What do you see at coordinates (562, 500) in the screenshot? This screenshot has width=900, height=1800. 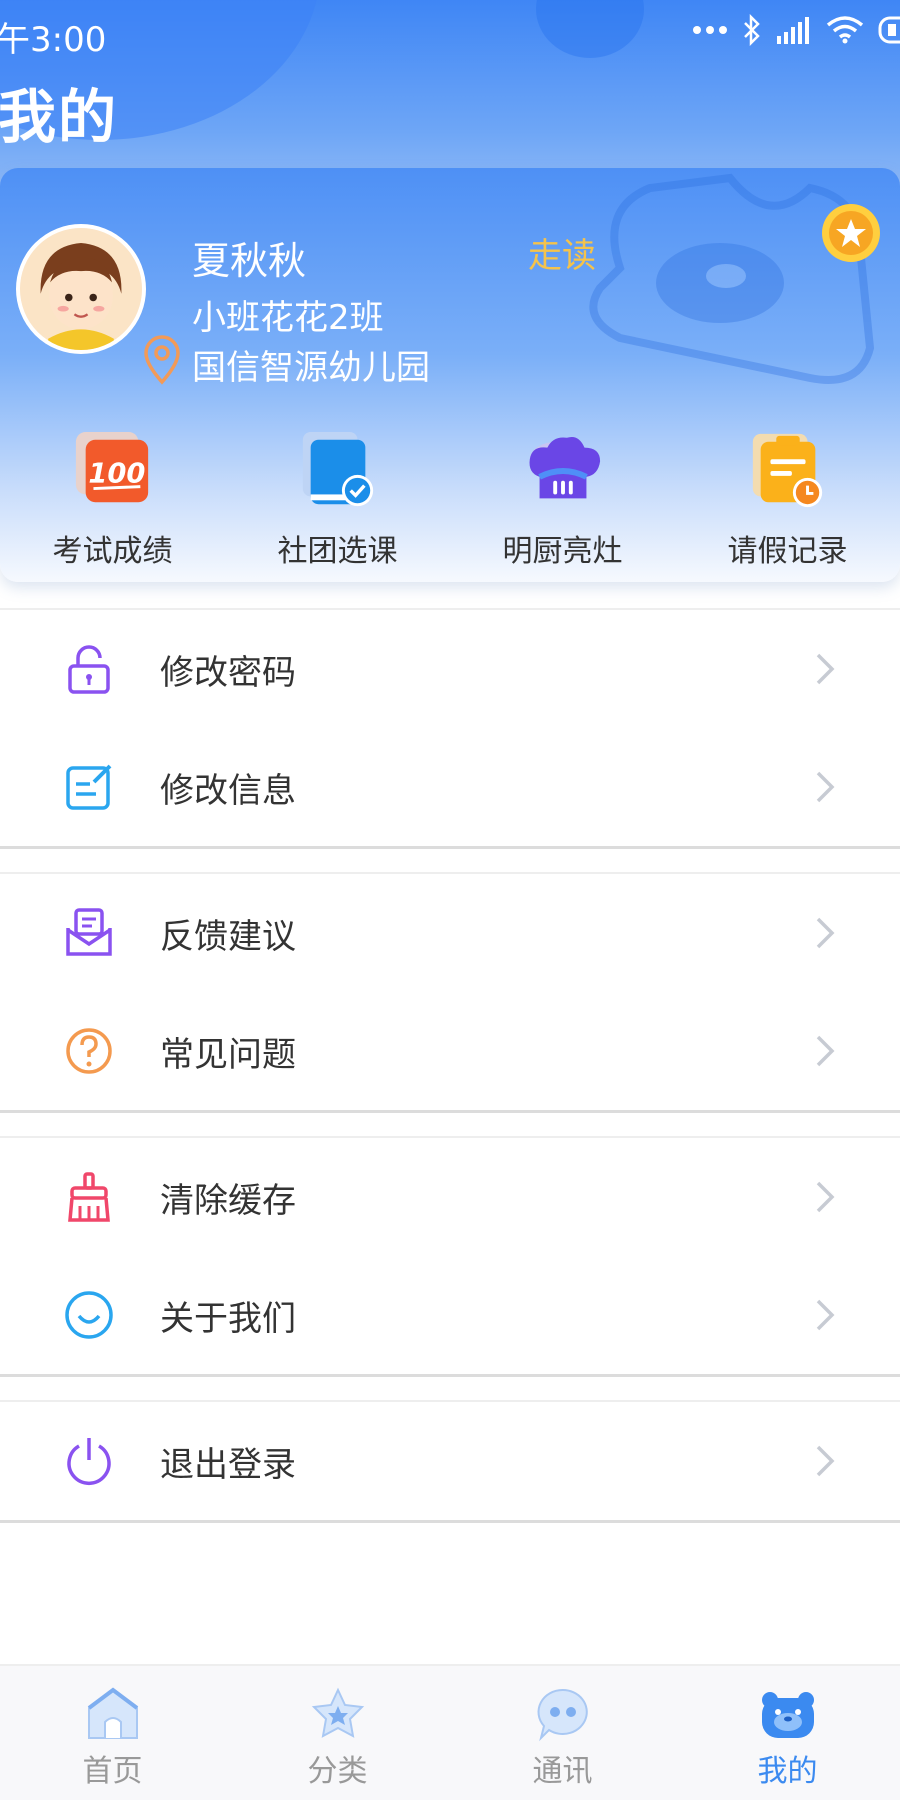 I see `quick-chef-kitchen: 明厨亮灶` at bounding box center [562, 500].